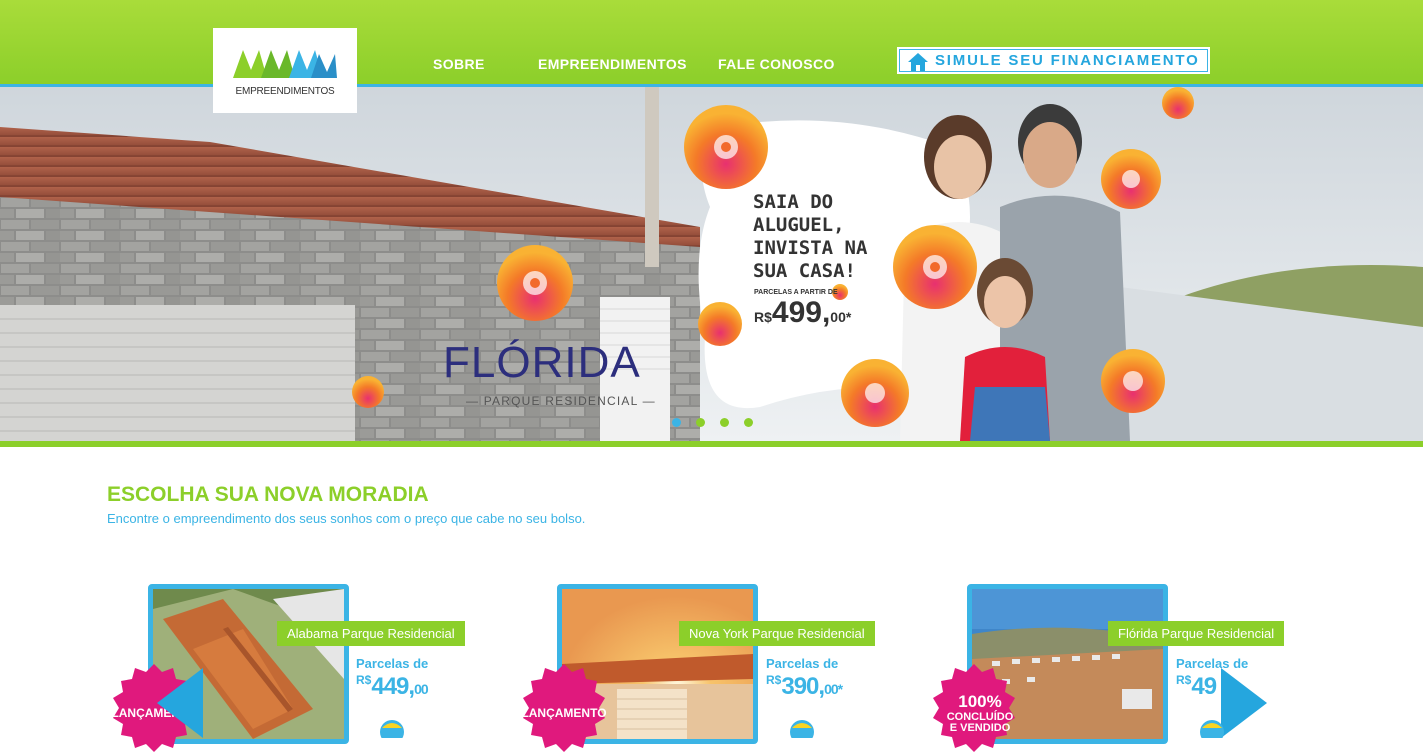 The width and height of the screenshot is (1423, 752). Describe the element at coordinates (285, 91) in the screenshot. I see `logo-text: EMPREENDIMENTOS` at that location.